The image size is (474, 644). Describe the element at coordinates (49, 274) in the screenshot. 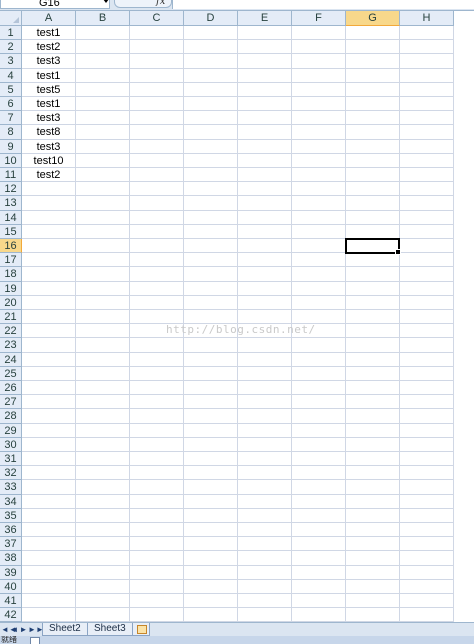

I see `cell-a18` at that location.